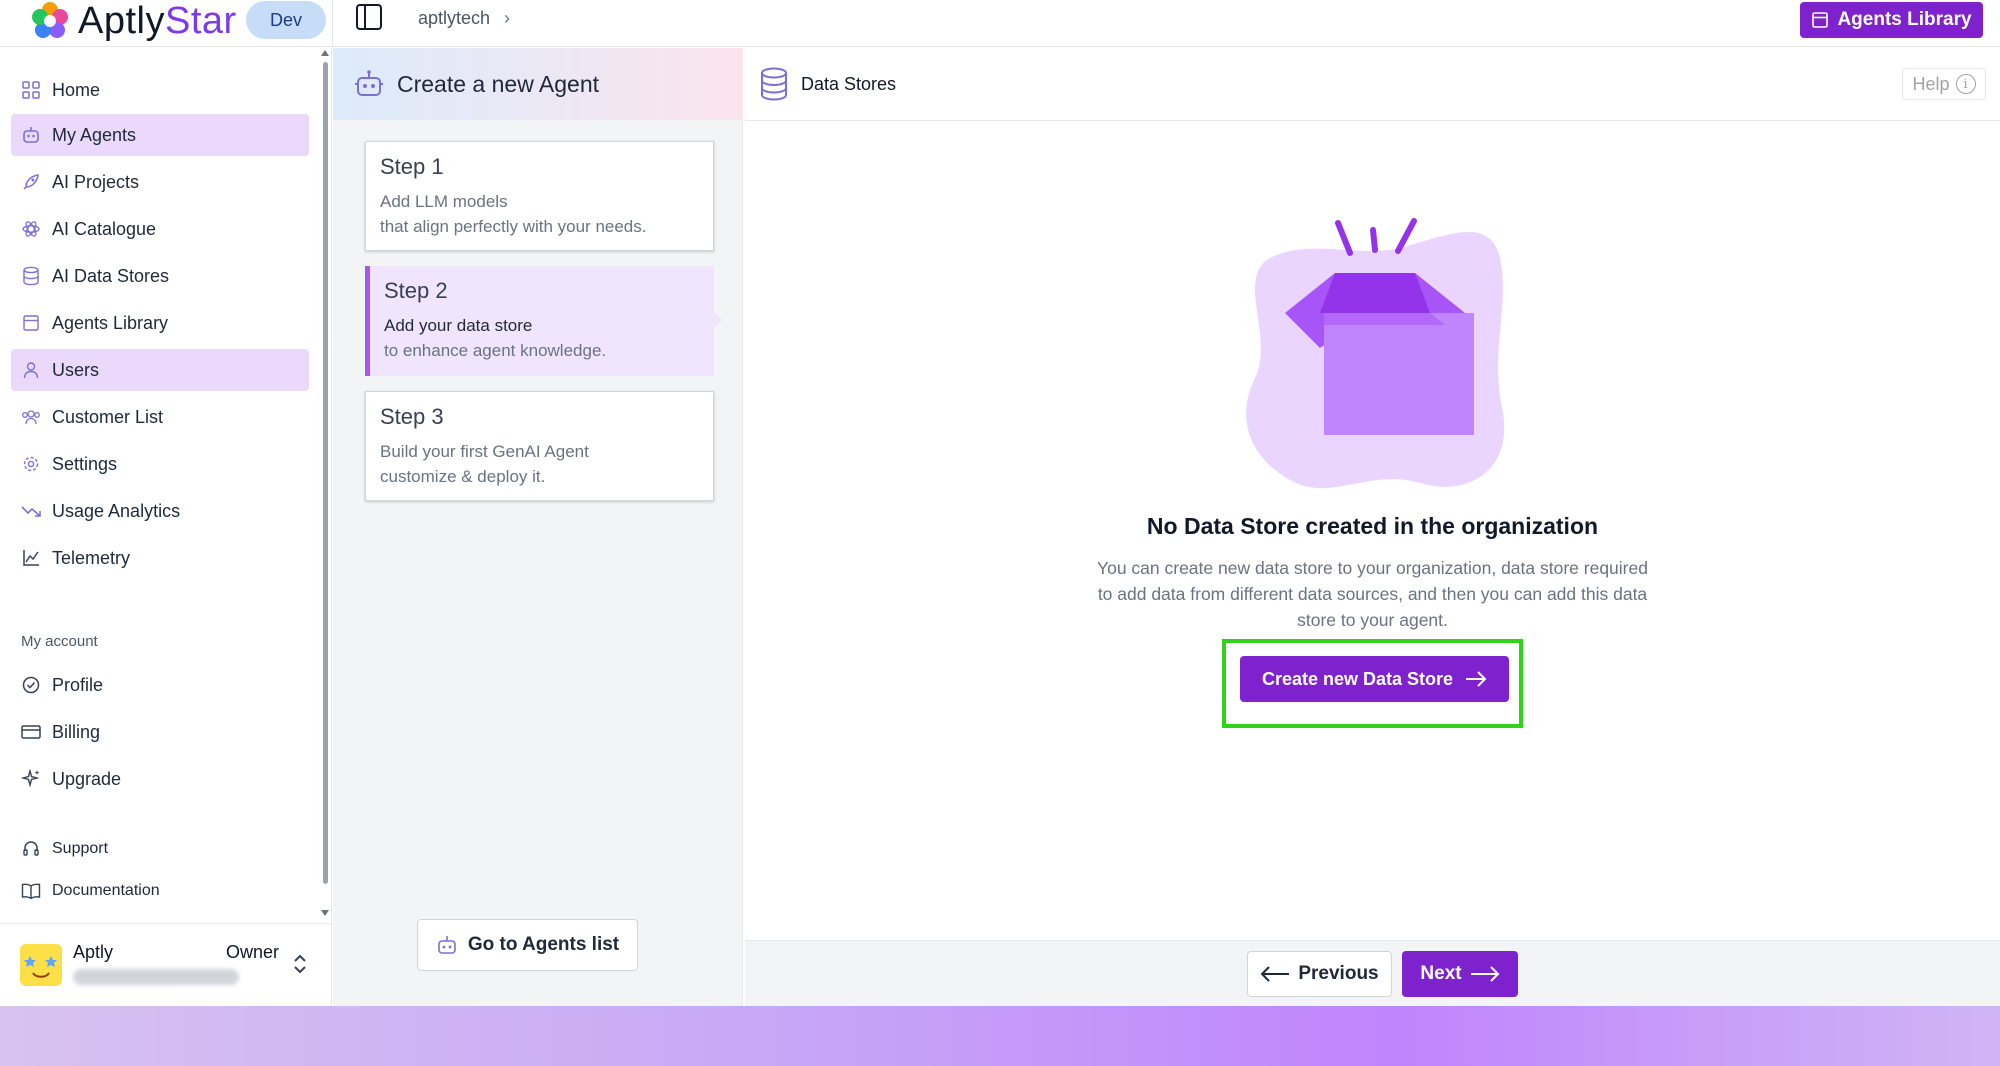 The width and height of the screenshot is (2000, 1066). What do you see at coordinates (160, 685) in the screenshot?
I see `sidebar-item-profile: Profile` at bounding box center [160, 685].